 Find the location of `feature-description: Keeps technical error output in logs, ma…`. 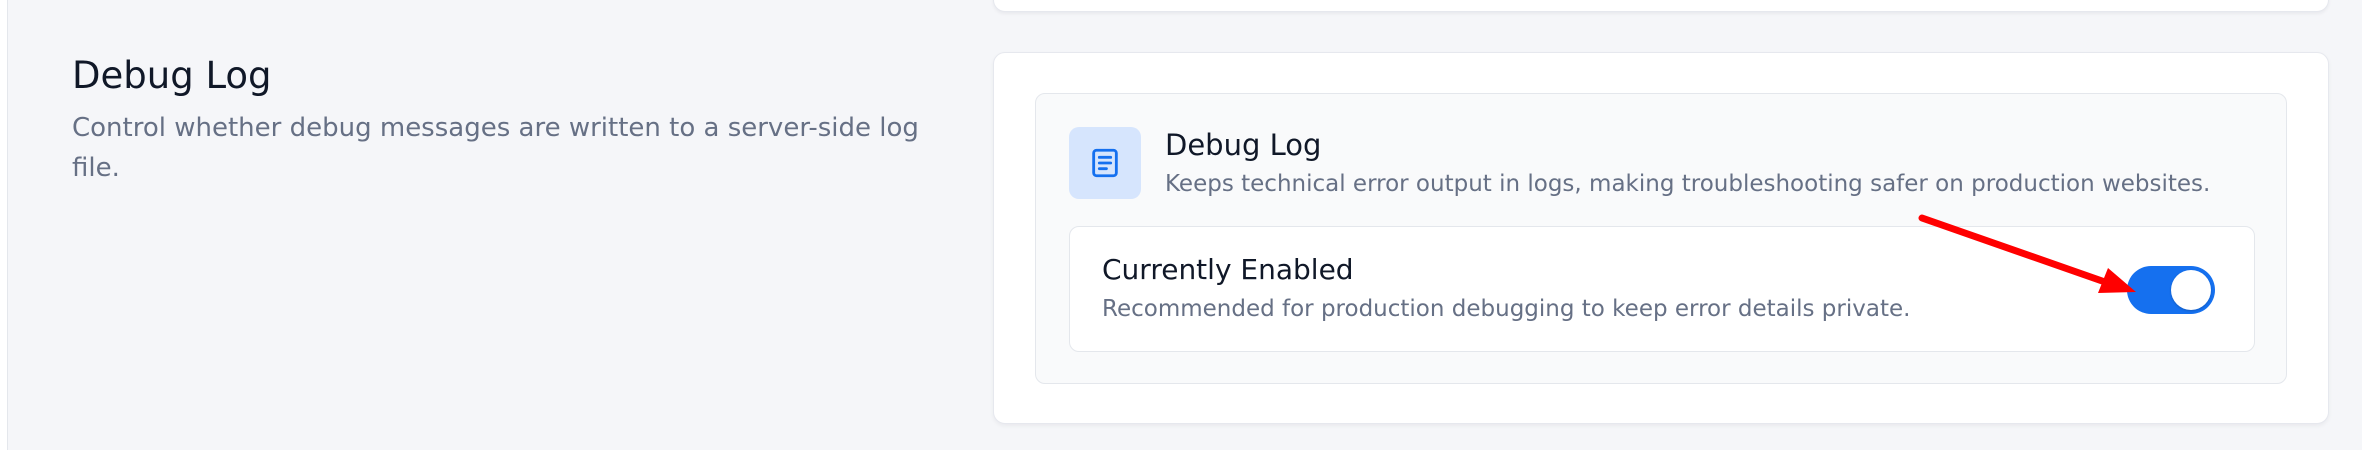

feature-description: Keeps technical error output in logs, ma… is located at coordinates (1688, 184).